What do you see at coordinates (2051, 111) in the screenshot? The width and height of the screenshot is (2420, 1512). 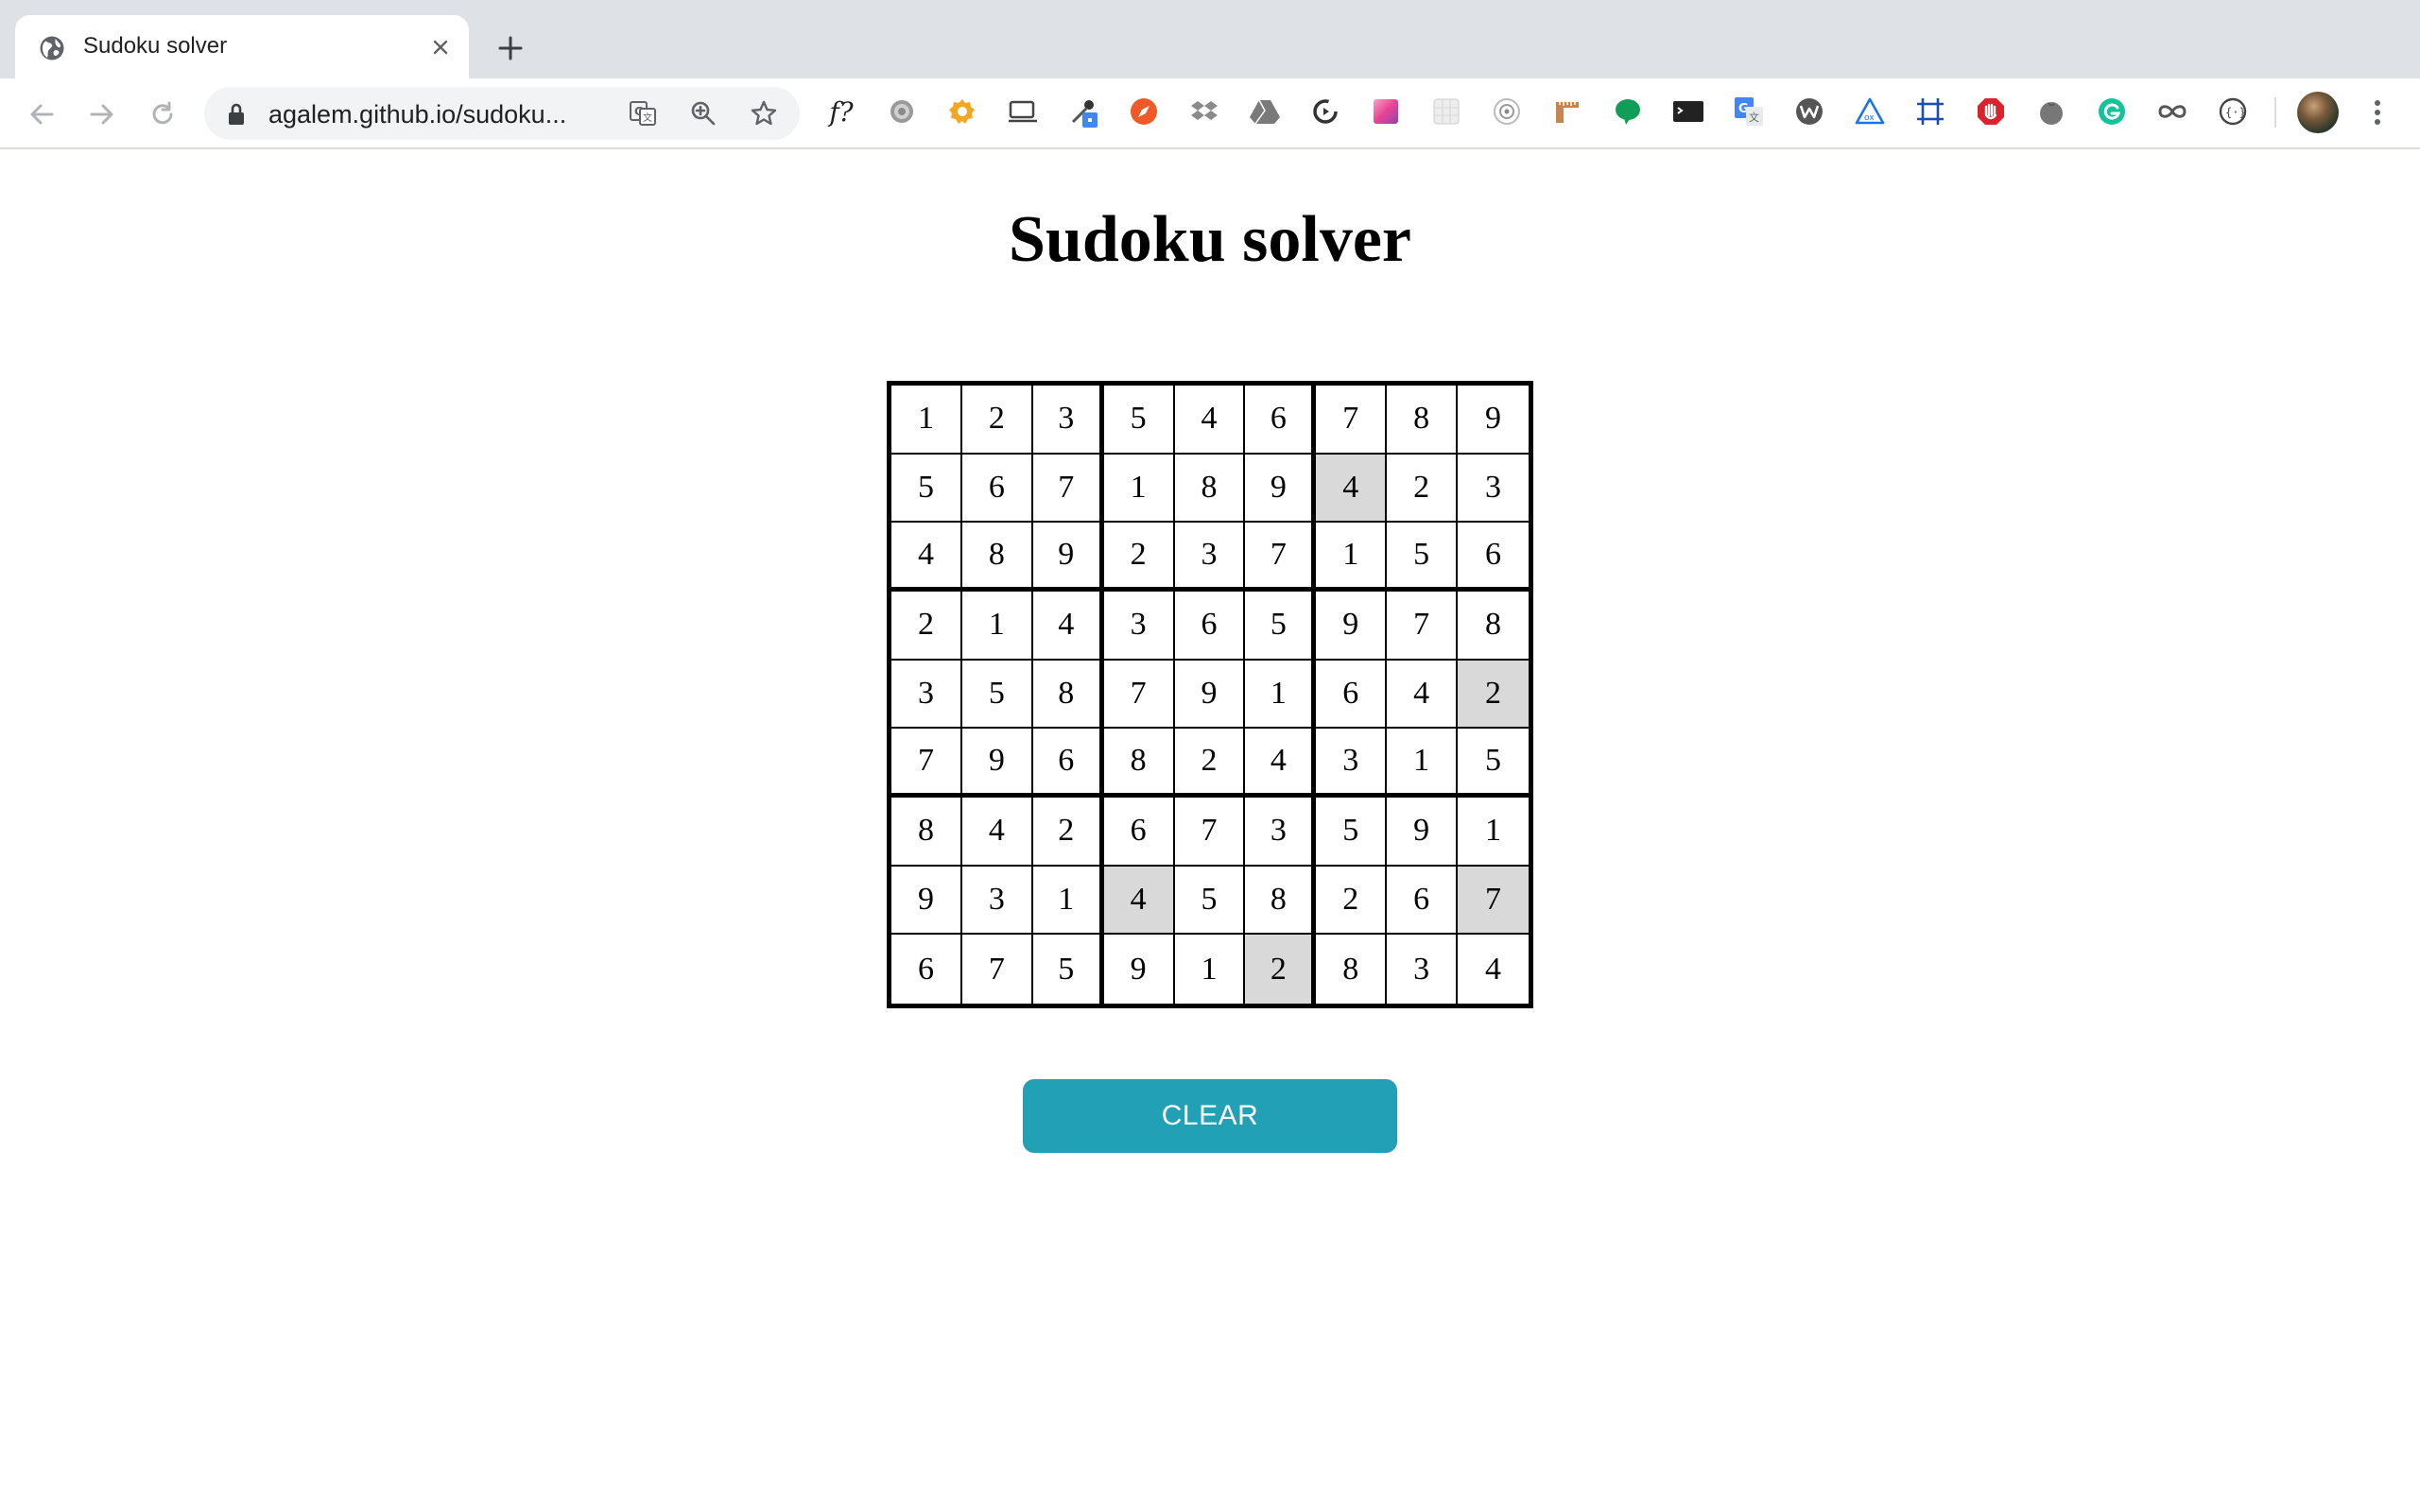 I see `tomato-timer-extension-icon` at bounding box center [2051, 111].